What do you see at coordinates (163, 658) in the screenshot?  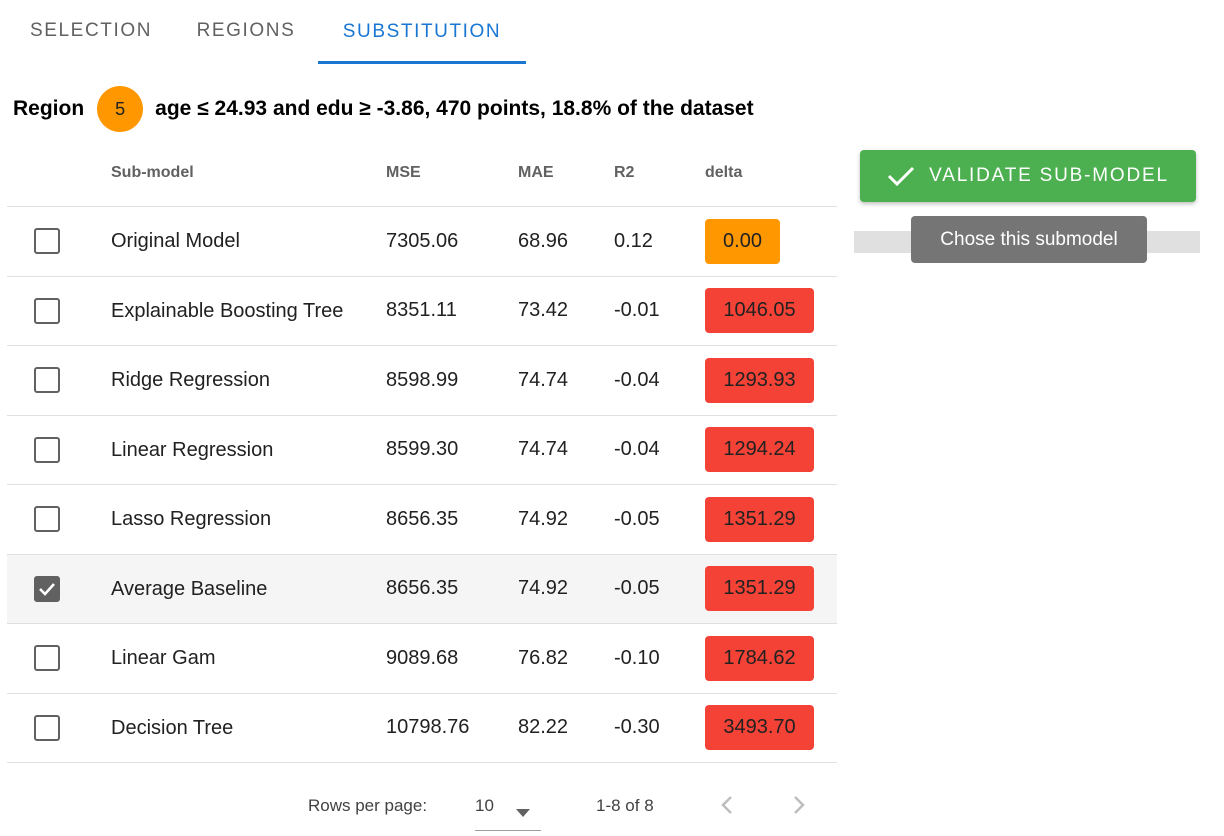 I see `row-submodel-name: Linear Gam` at bounding box center [163, 658].